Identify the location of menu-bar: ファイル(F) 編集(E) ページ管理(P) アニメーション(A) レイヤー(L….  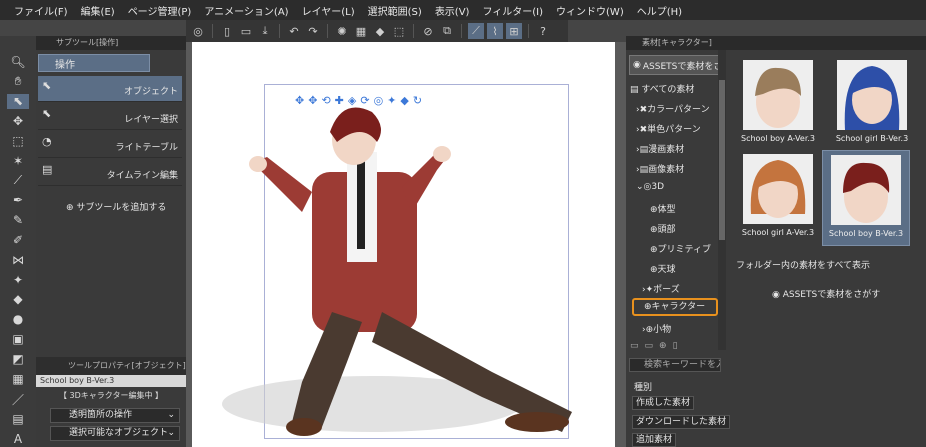
(463, 10).